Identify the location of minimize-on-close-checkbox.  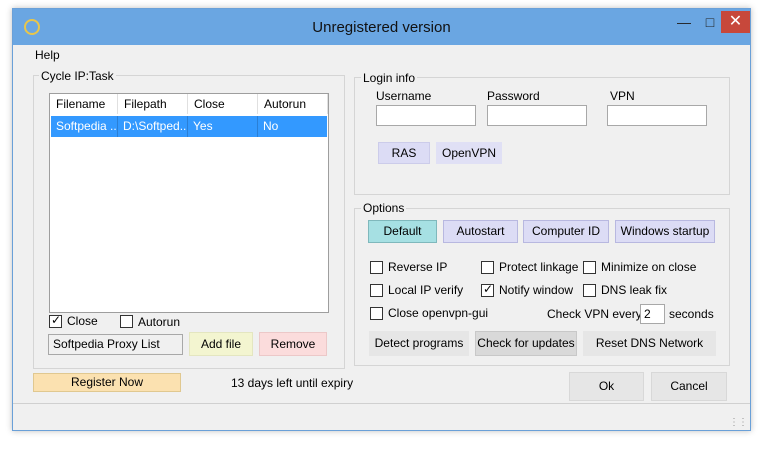
(589, 267).